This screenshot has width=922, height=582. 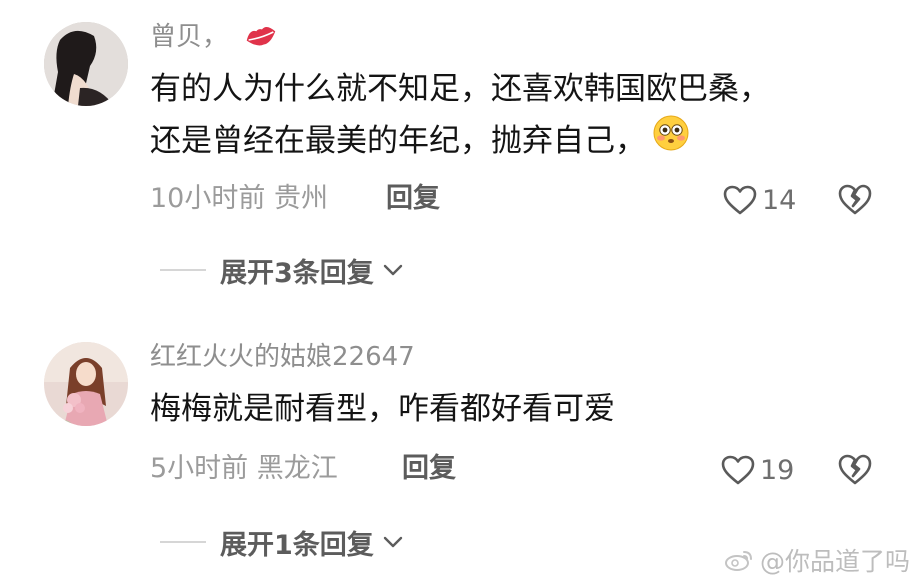 What do you see at coordinates (738, 561) in the screenshot?
I see `weibo-logo-icon` at bounding box center [738, 561].